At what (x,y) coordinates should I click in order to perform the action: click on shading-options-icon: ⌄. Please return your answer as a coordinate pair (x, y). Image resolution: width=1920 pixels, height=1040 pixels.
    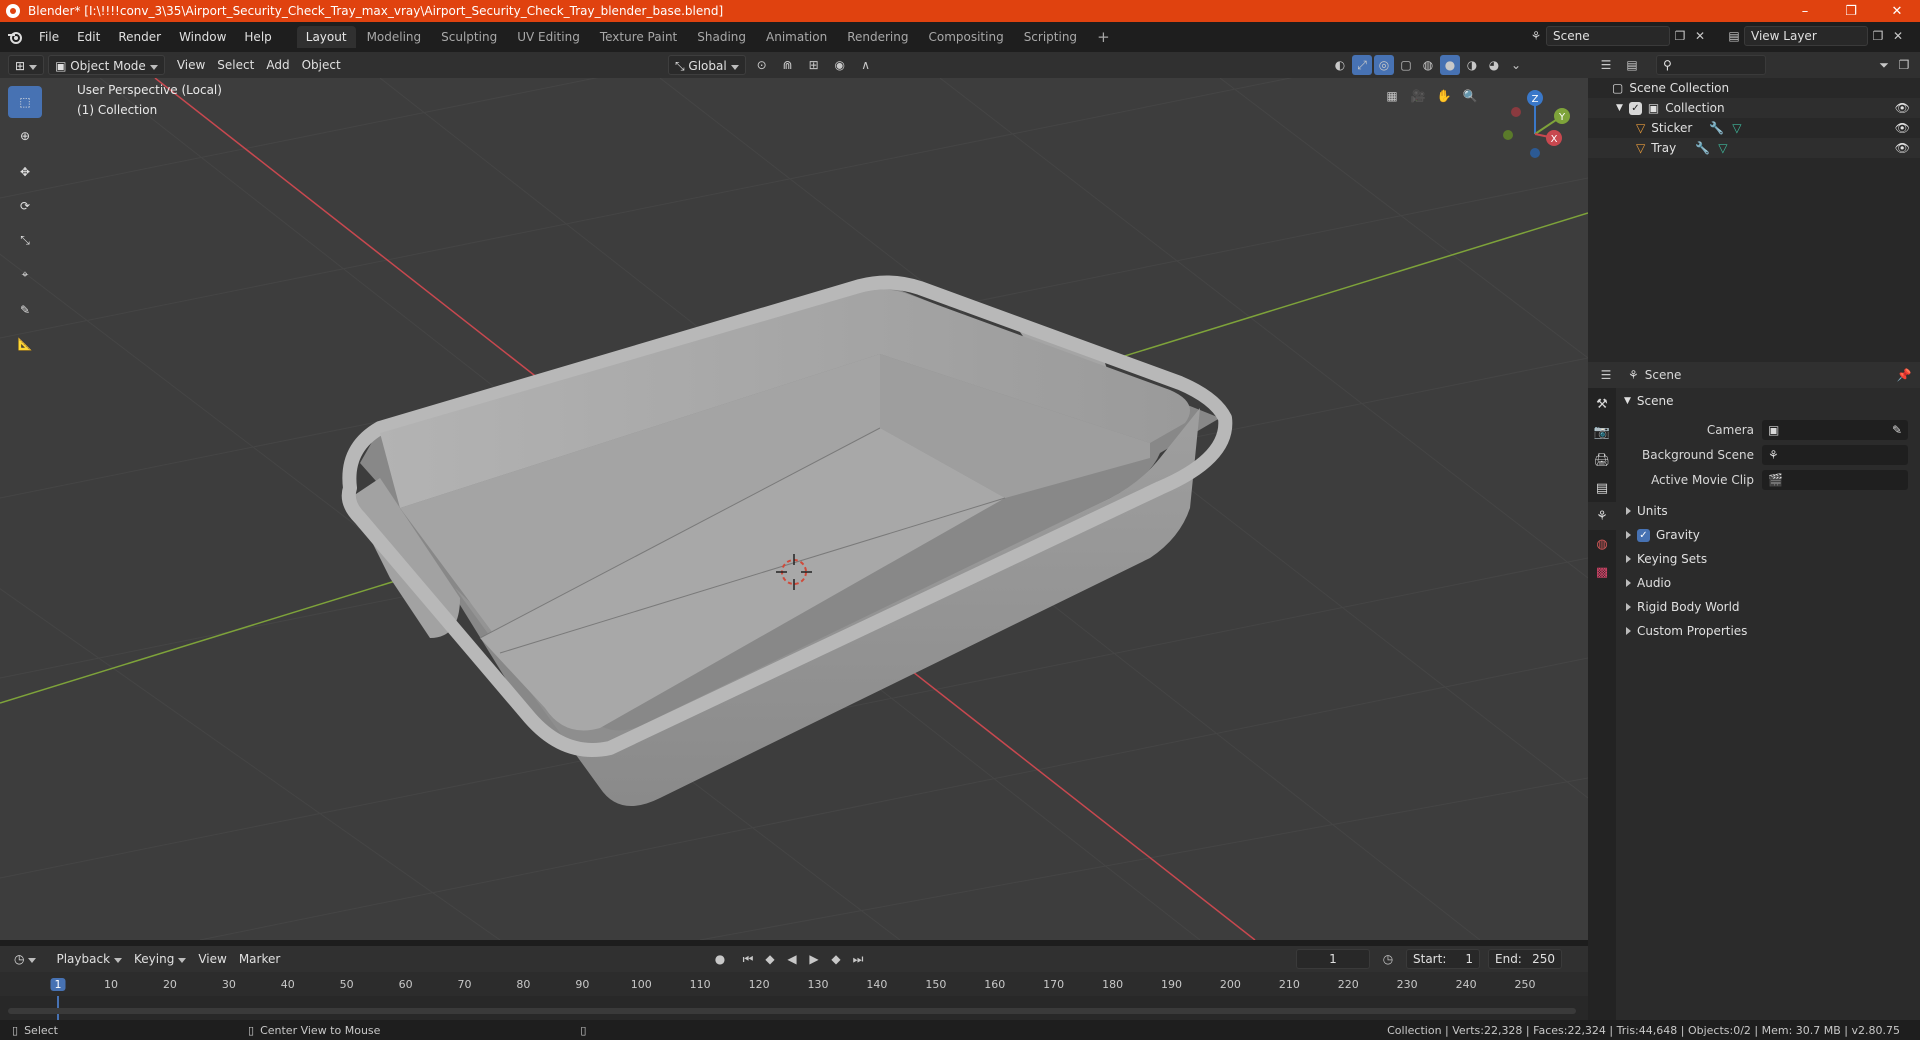
    Looking at the image, I should click on (1516, 65).